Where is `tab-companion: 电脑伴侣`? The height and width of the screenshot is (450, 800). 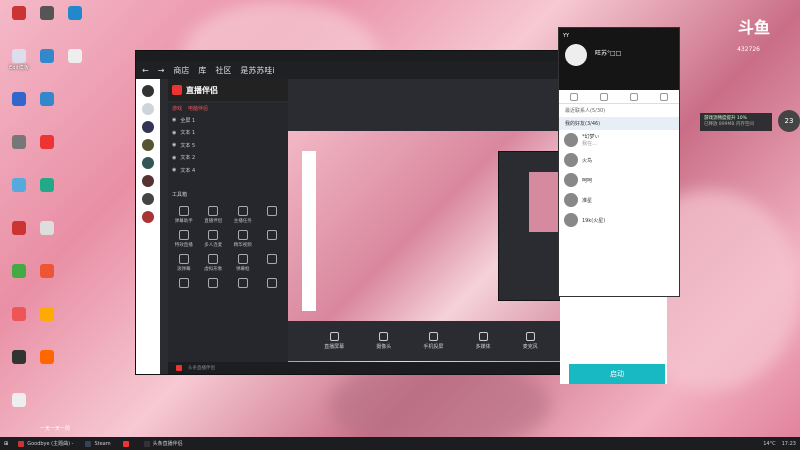 tab-companion: 电脑伴侣 is located at coordinates (198, 108).